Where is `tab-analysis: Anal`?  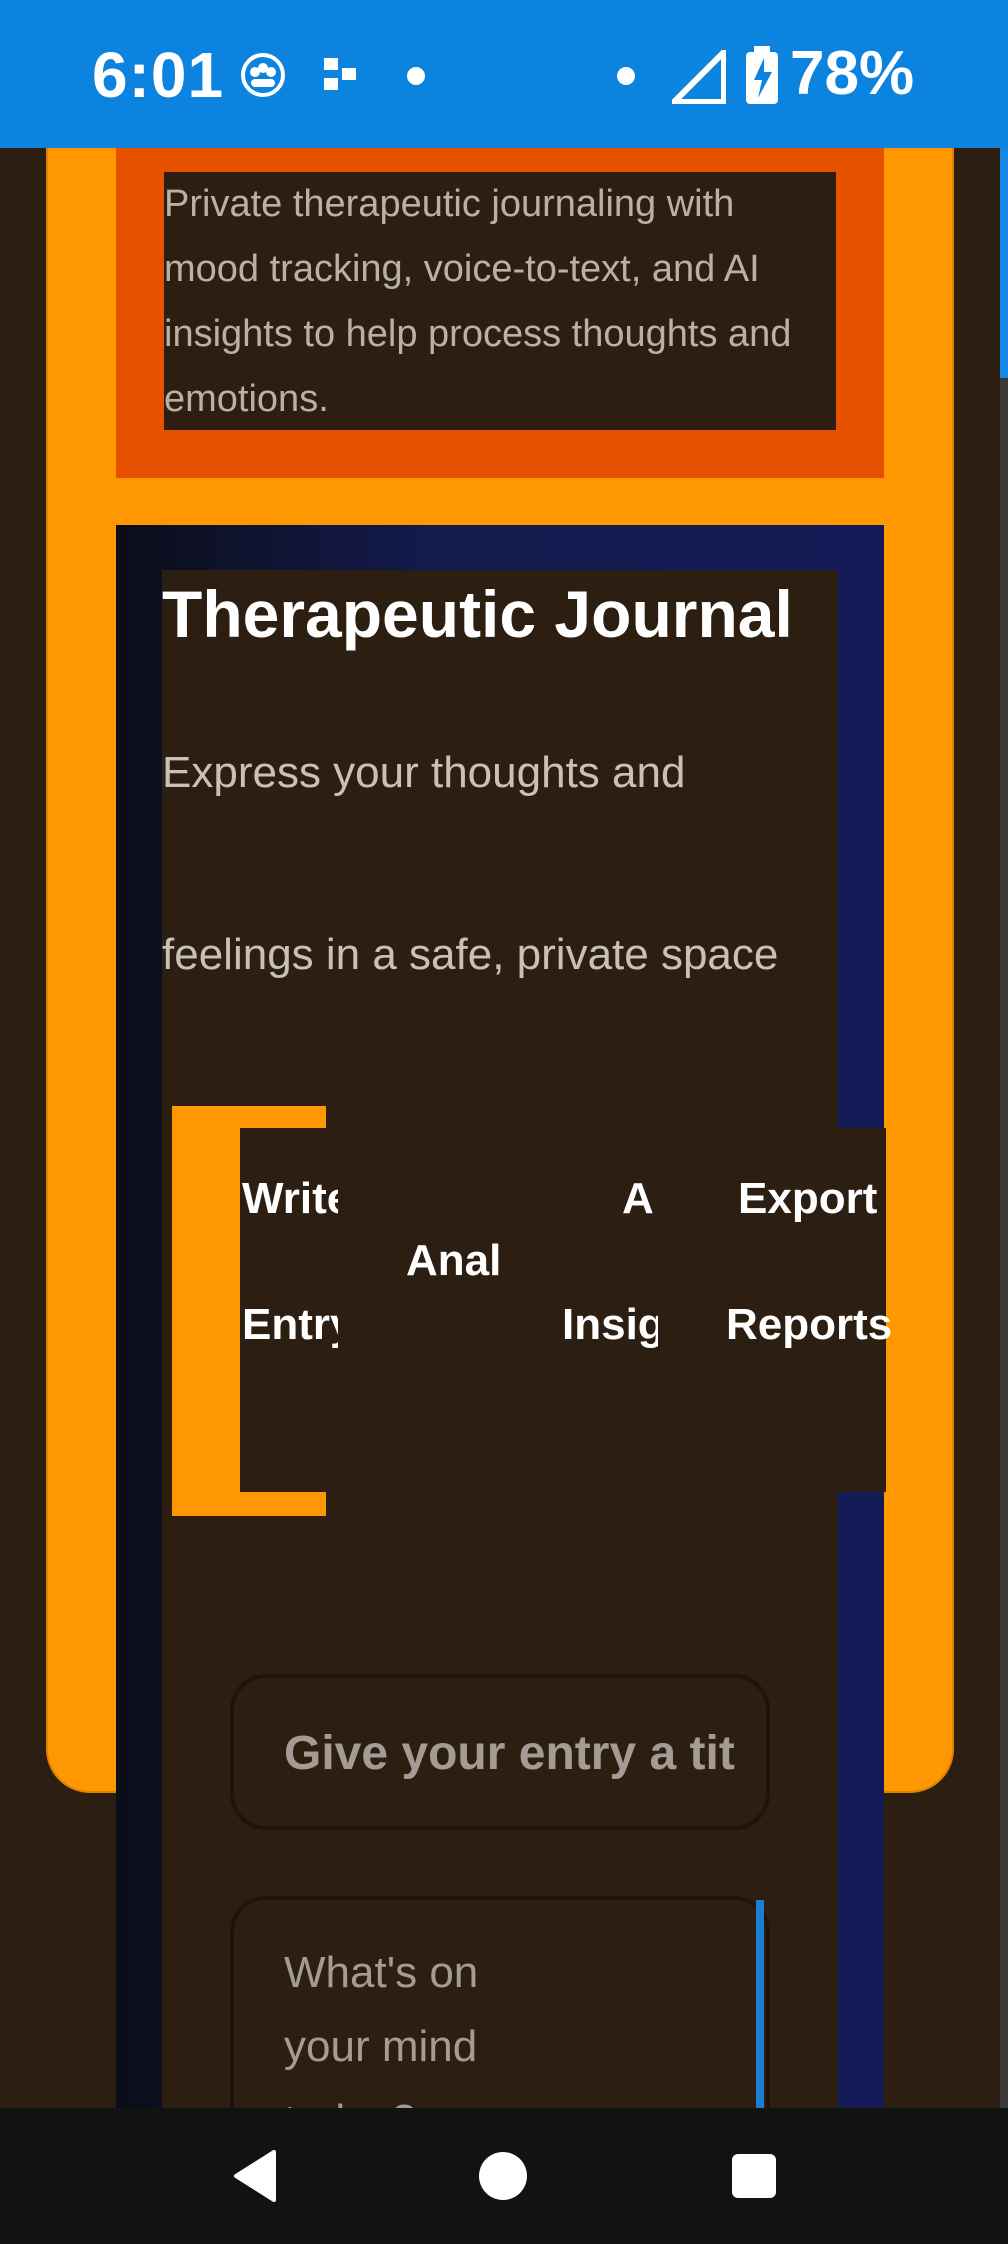 tab-analysis: Anal is located at coordinates (450, 1310).